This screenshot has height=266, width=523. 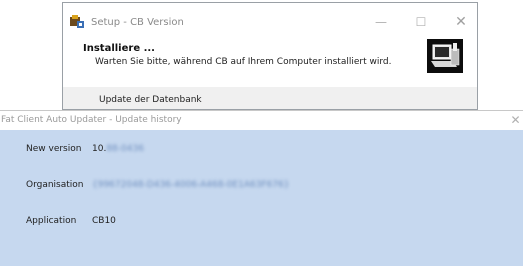 What do you see at coordinates (91, 120) in the screenshot?
I see `updater-window-title: Fat Client Auto Updater - Update history` at bounding box center [91, 120].